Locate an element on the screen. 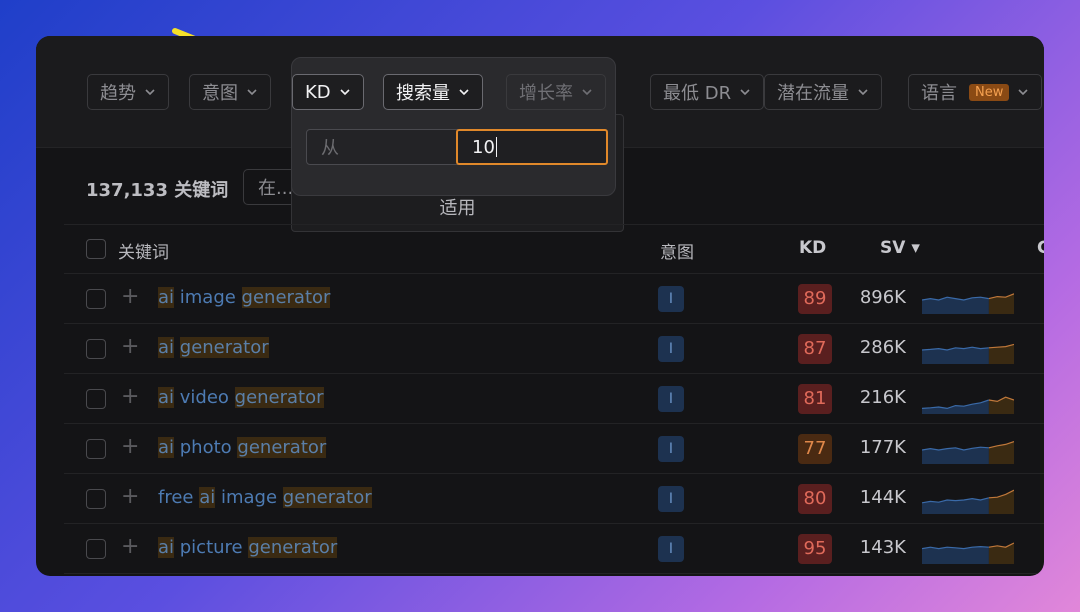  select-all-checkbox is located at coordinates (96, 249).